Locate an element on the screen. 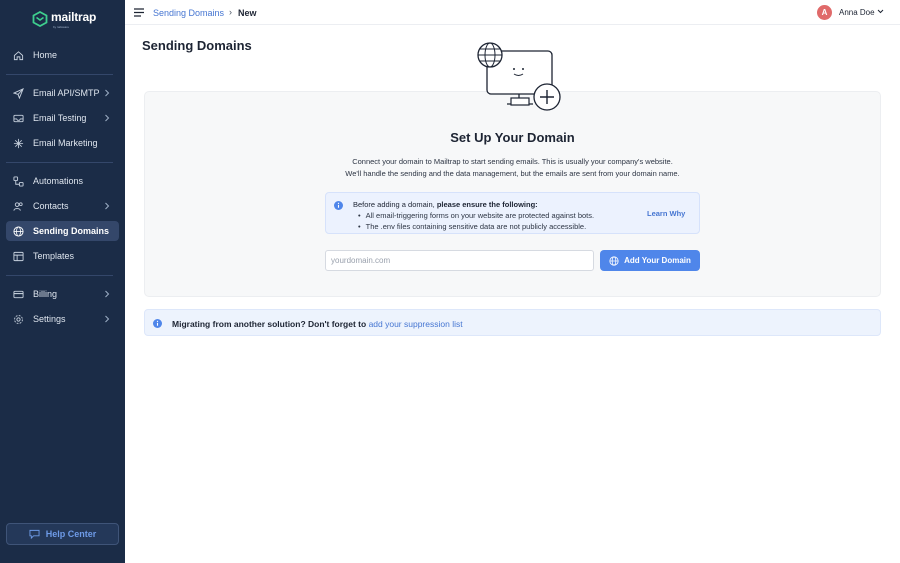 The image size is (900, 563). sidebar-item-billing: Billing is located at coordinates (62, 294).